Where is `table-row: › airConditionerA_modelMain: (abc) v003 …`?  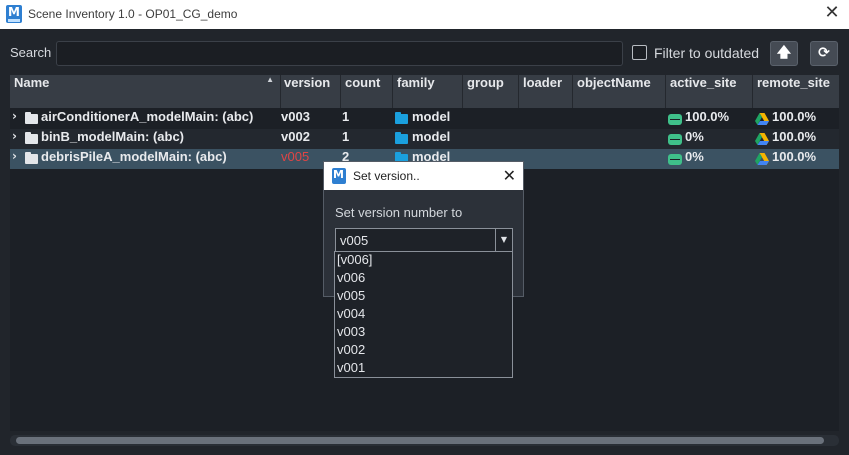
table-row: › airConditionerA_modelMain: (abc) v003 … is located at coordinates (424, 119).